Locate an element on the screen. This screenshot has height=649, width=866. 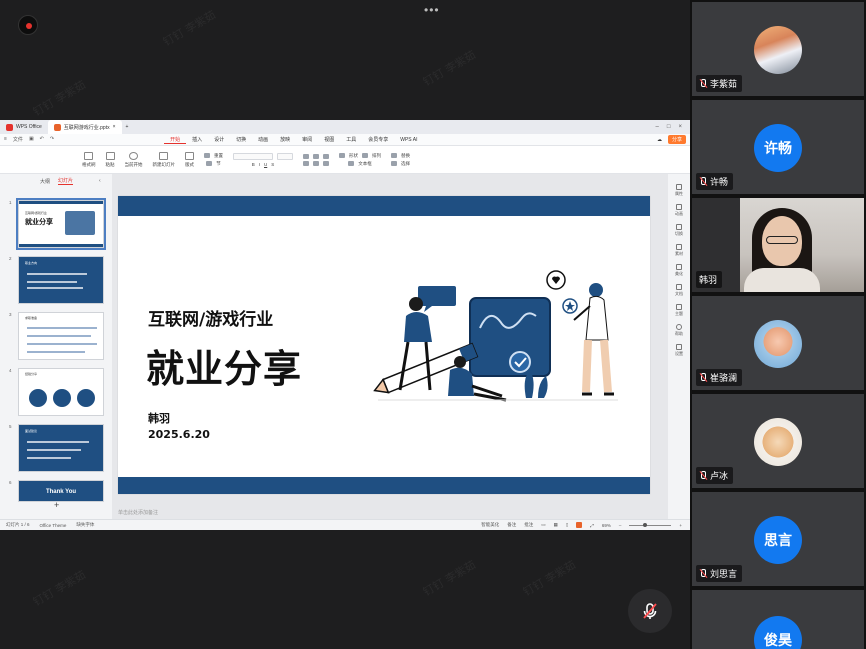
menu-wps-ai: WPS AI is located at coordinates (408, 140).